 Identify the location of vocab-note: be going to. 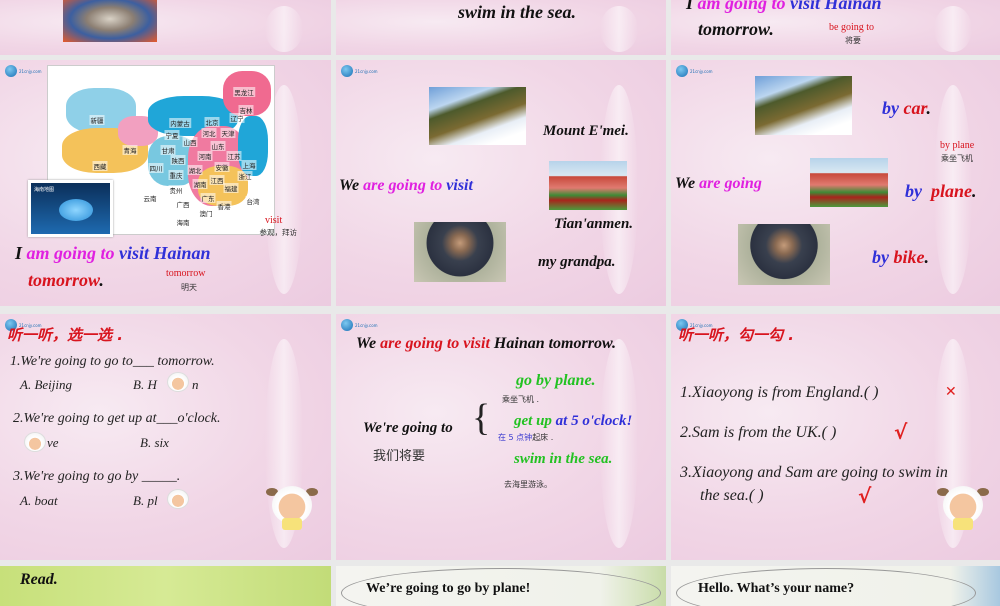
(851, 27).